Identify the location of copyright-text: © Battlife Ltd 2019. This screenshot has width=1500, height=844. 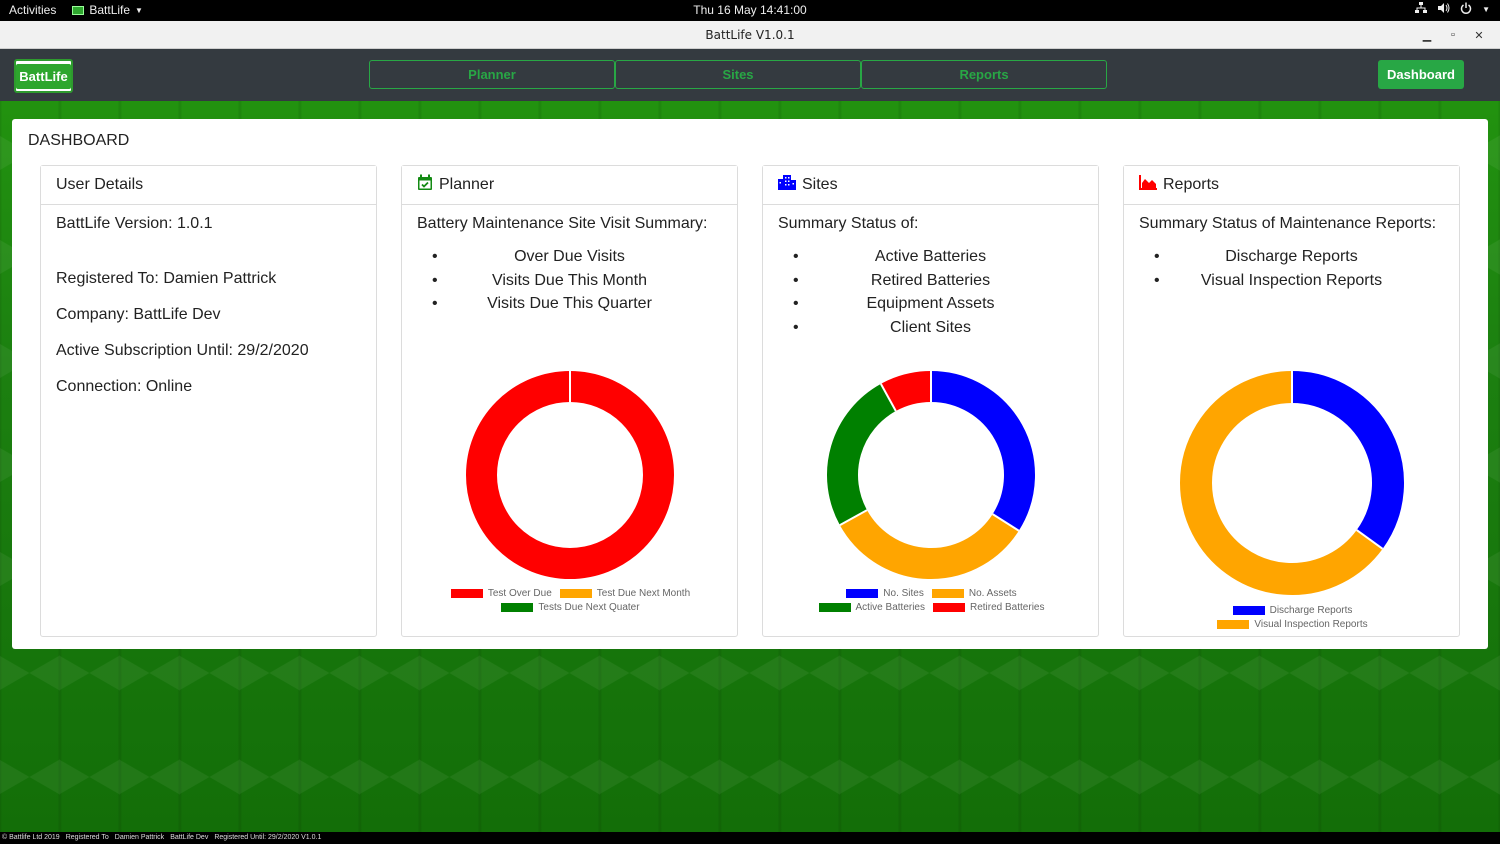
(31, 837).